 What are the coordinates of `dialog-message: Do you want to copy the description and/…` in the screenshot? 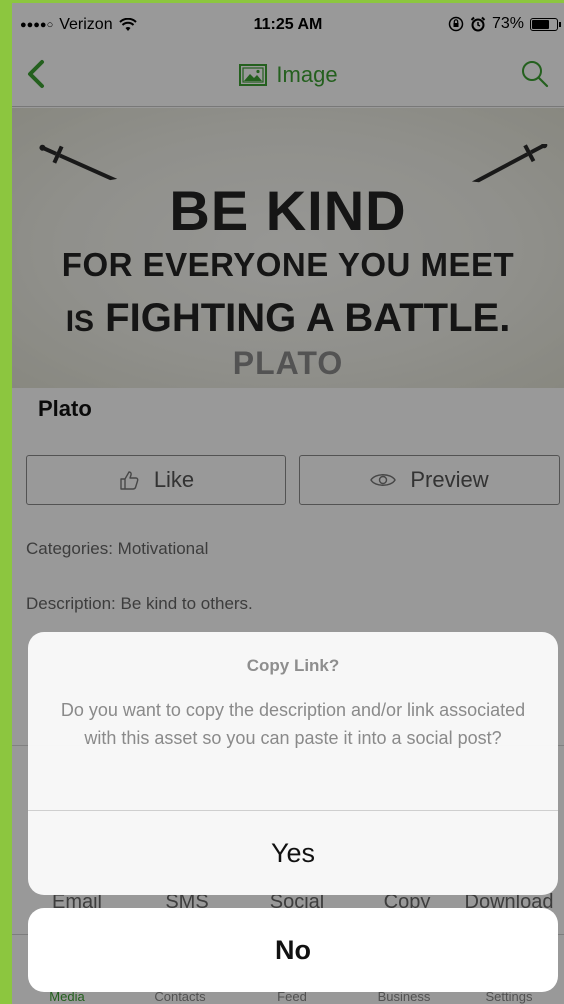 It's located at (293, 724).